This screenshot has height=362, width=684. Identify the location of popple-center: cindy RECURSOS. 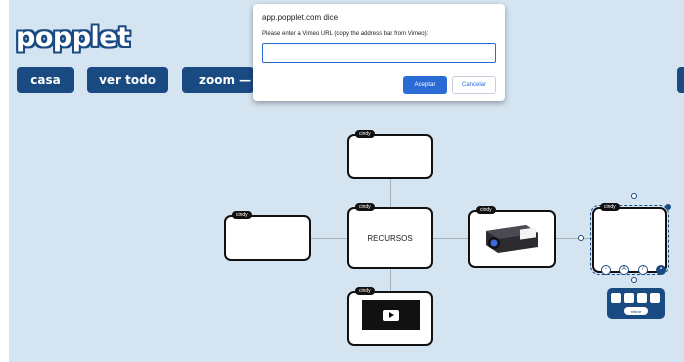
(390, 236).